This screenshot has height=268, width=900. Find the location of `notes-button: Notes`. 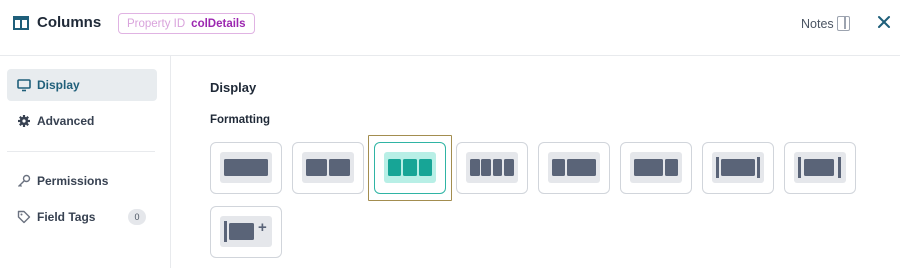

notes-button: Notes is located at coordinates (817, 24).